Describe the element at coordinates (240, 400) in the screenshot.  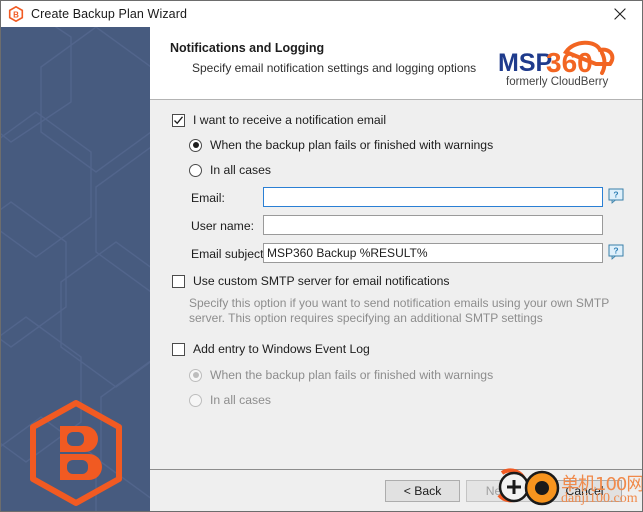
I see `eventlog-radio-all-cases-label: In all cases` at that location.